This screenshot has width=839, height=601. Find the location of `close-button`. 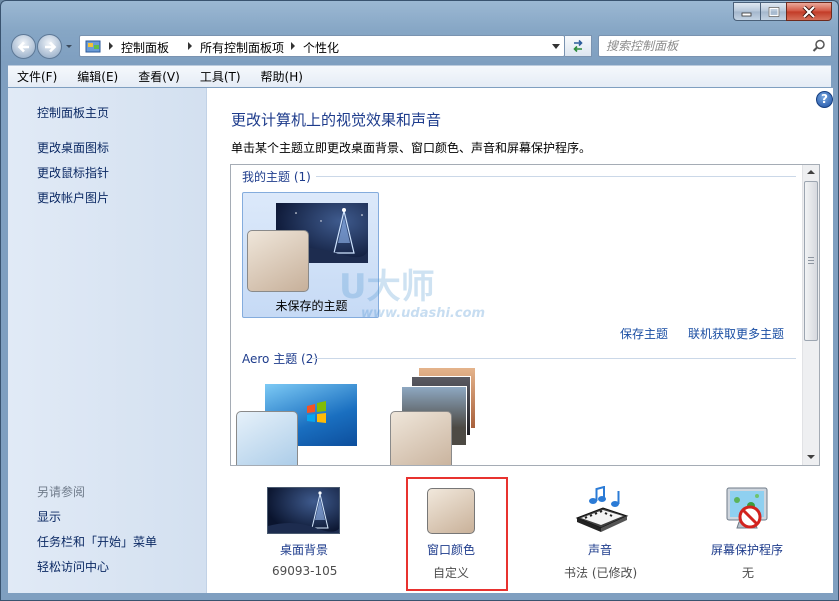

close-button is located at coordinates (809, 11).